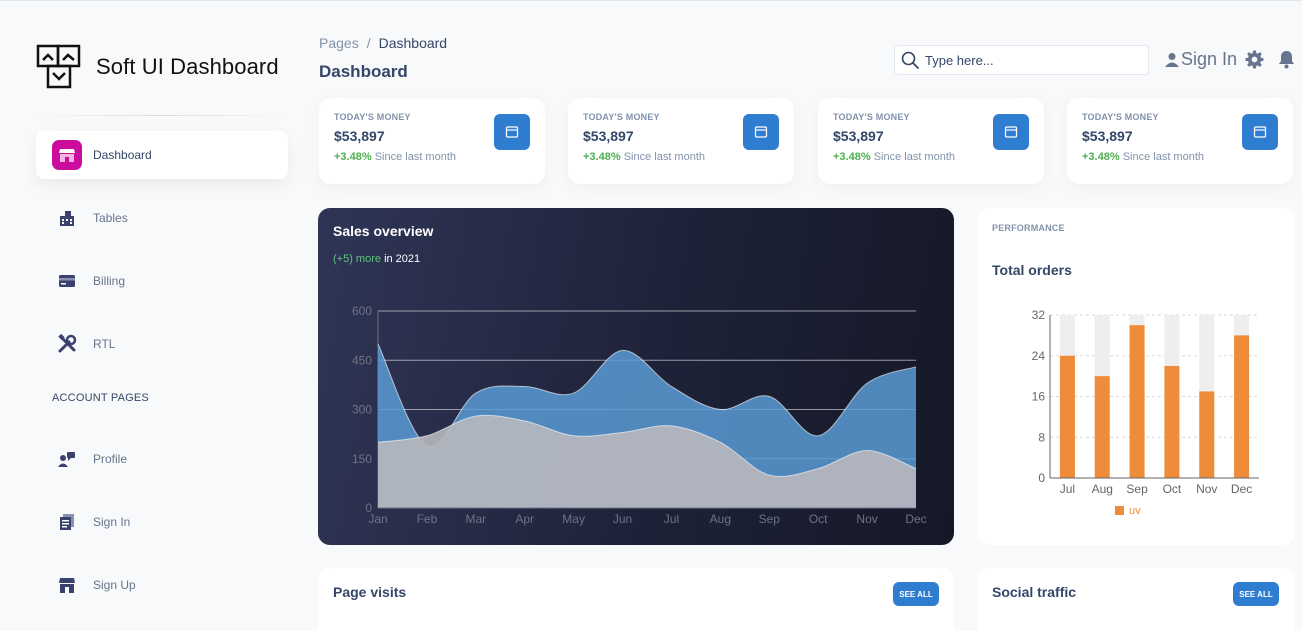  I want to click on y-tick-label: 600, so click(362, 311).